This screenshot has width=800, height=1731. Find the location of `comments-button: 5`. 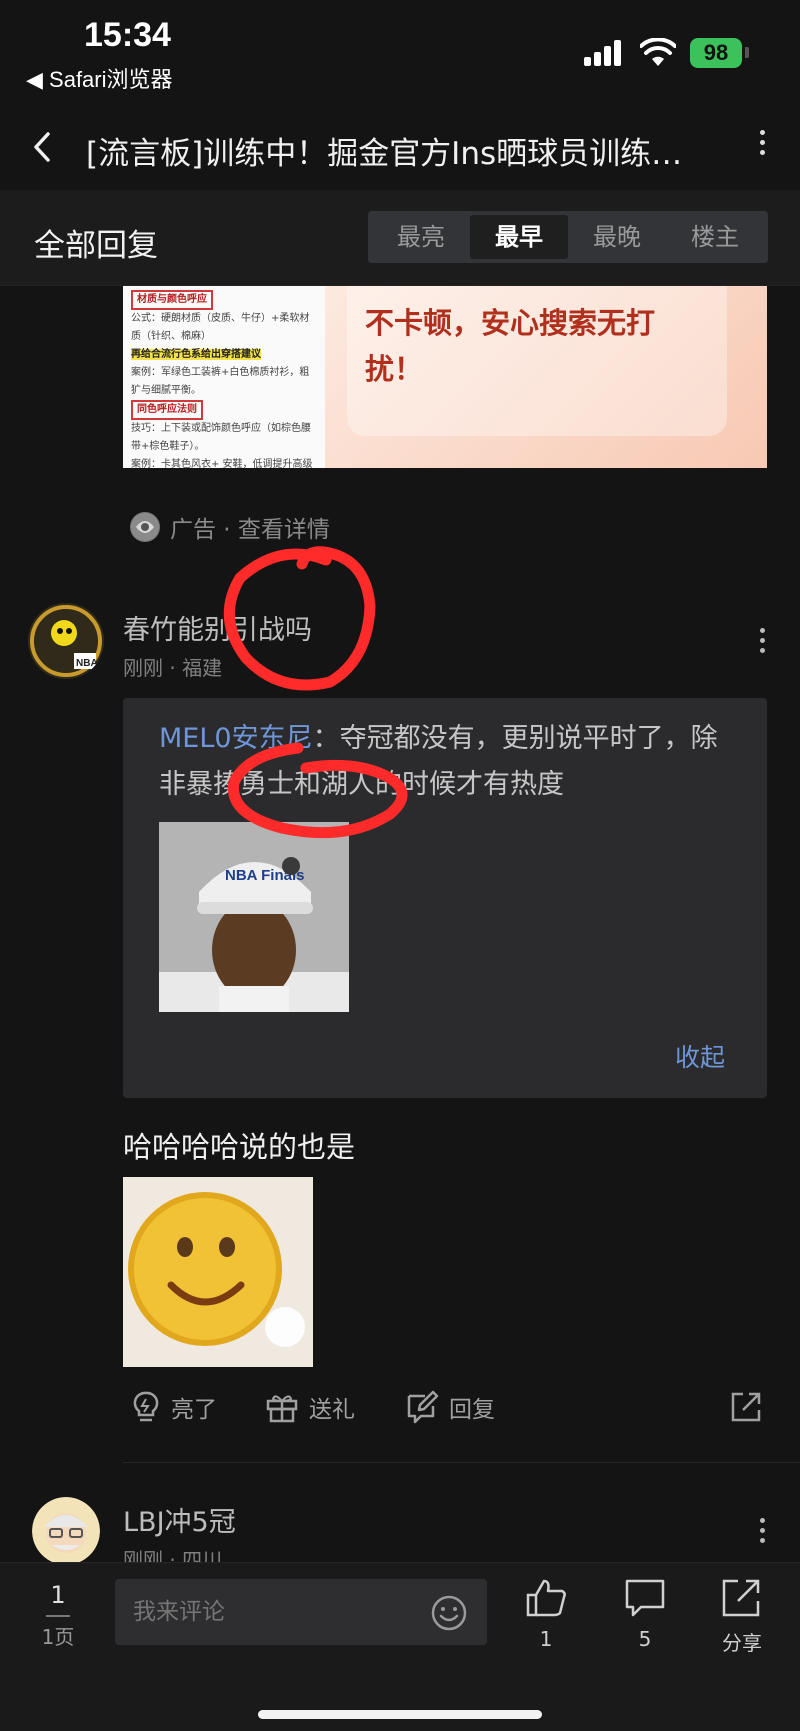

comments-button: 5 is located at coordinates (645, 1614).